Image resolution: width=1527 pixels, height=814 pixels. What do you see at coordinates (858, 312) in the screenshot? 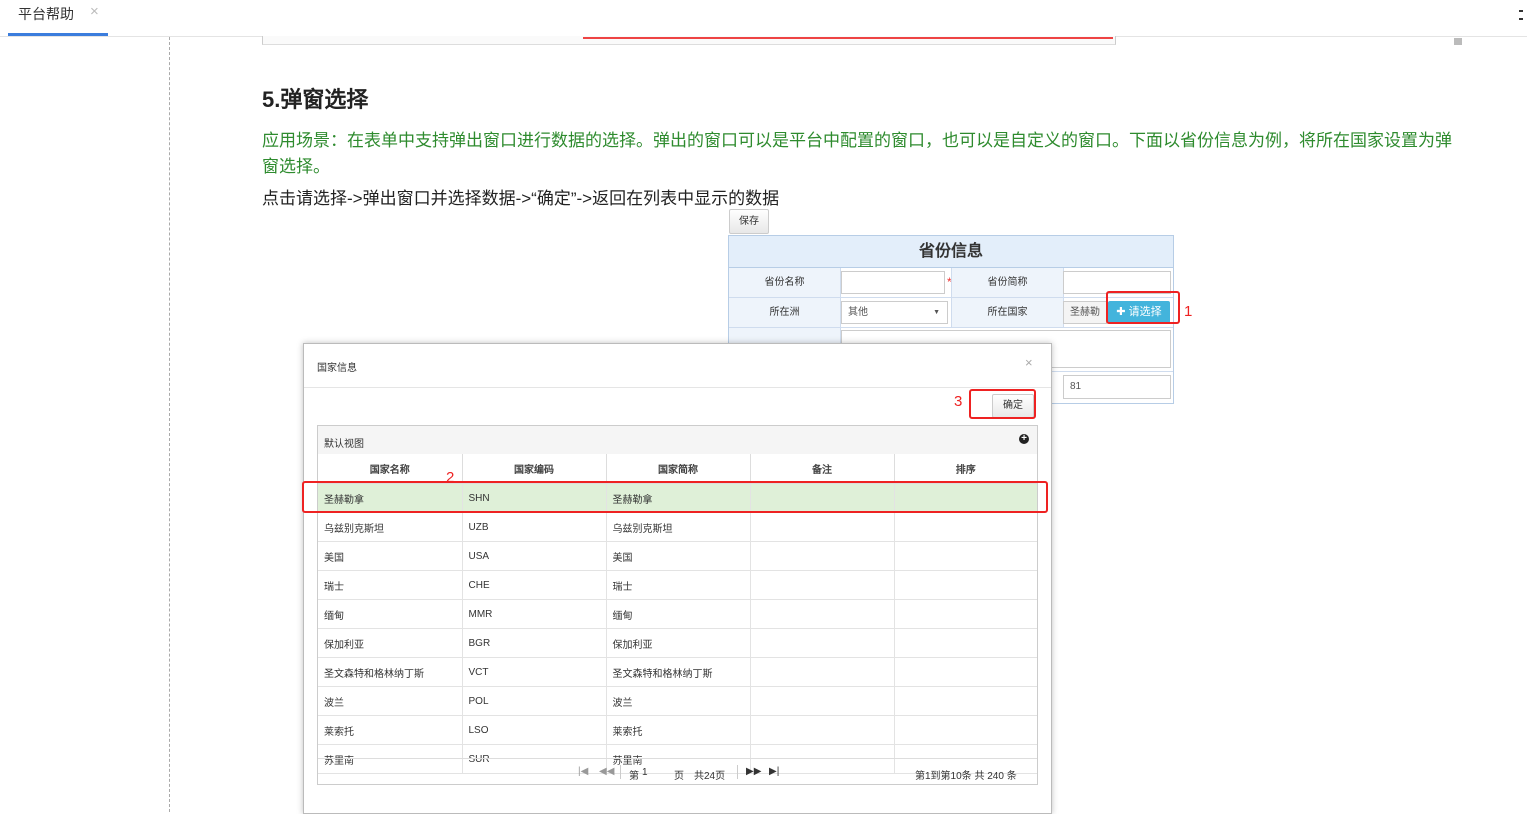
I see `continent-value: 其他` at bounding box center [858, 312].